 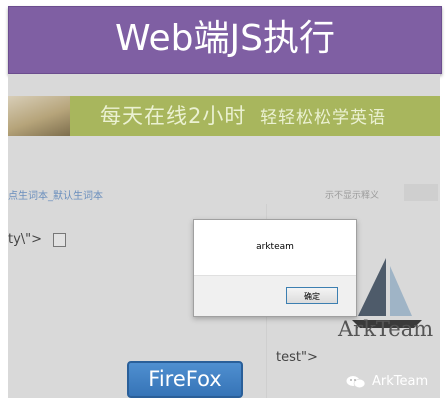 What do you see at coordinates (312, 295) in the screenshot?
I see `ok-button: 确定` at bounding box center [312, 295].